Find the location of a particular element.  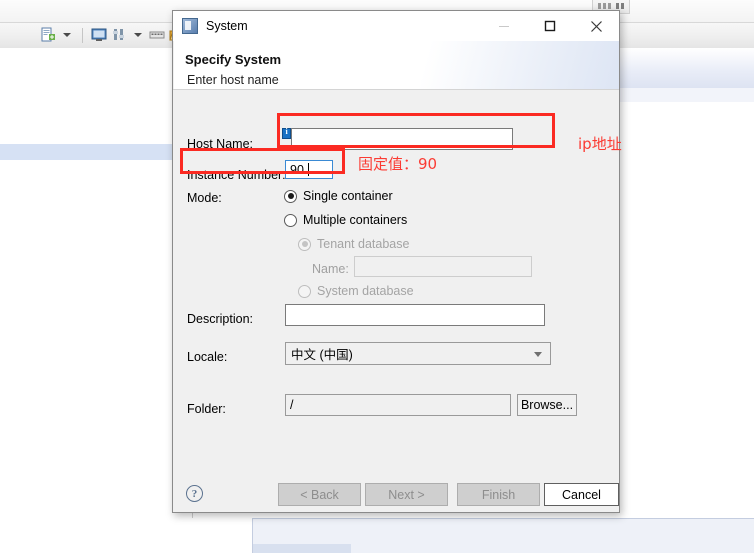

host-name-input is located at coordinates (402, 139).